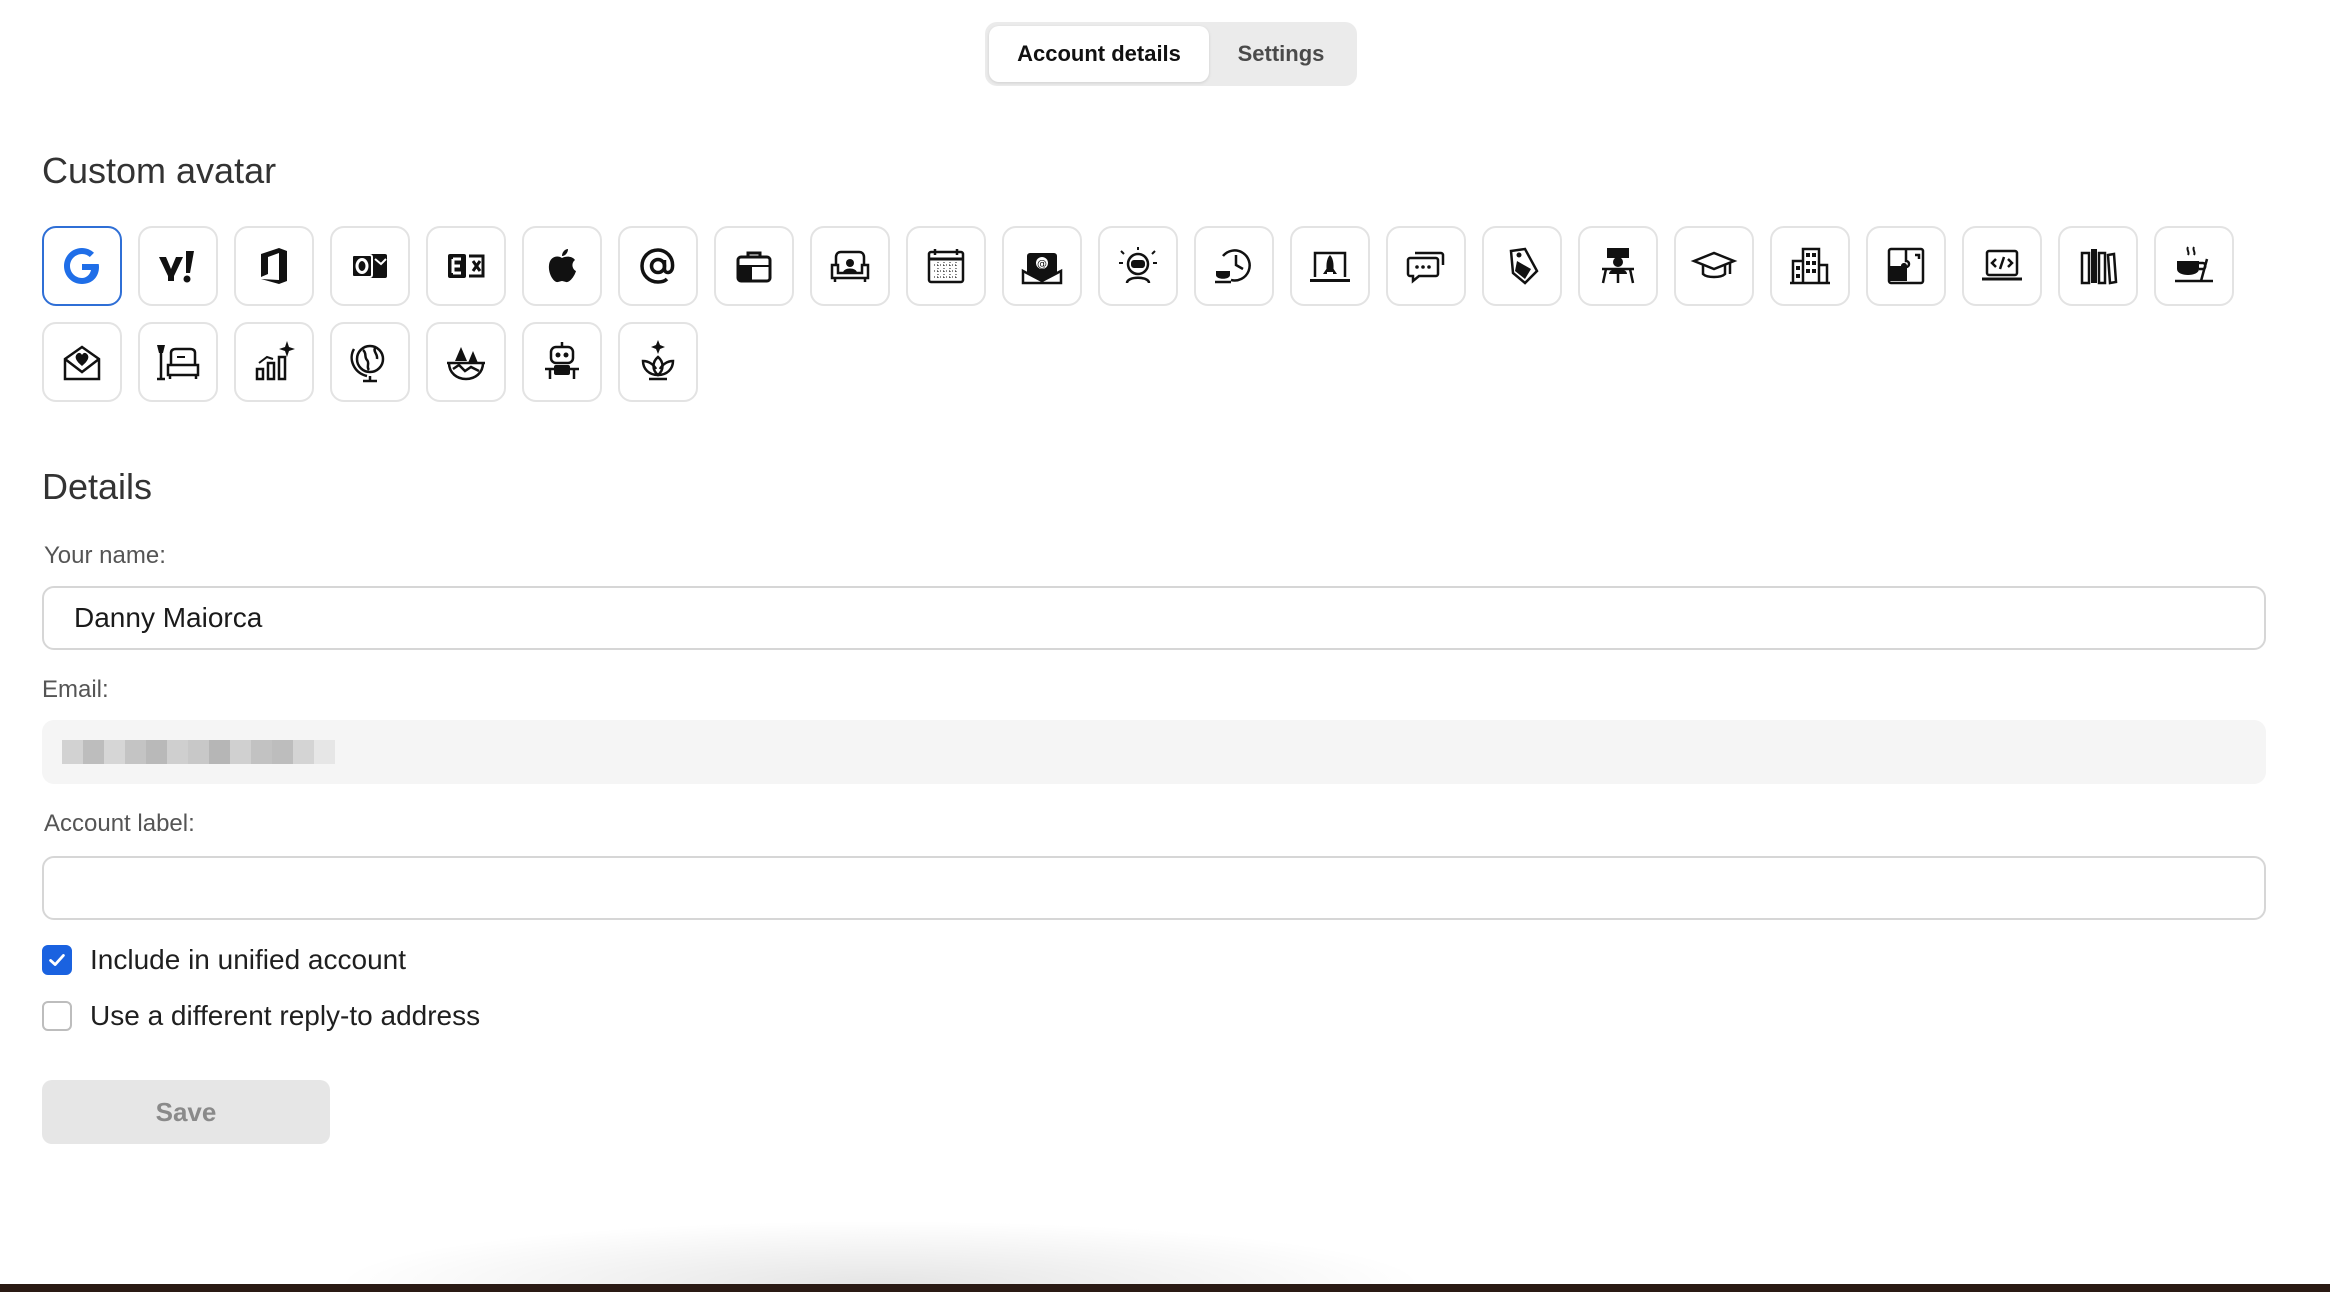  I want to click on outlook-icon, so click(369, 266).